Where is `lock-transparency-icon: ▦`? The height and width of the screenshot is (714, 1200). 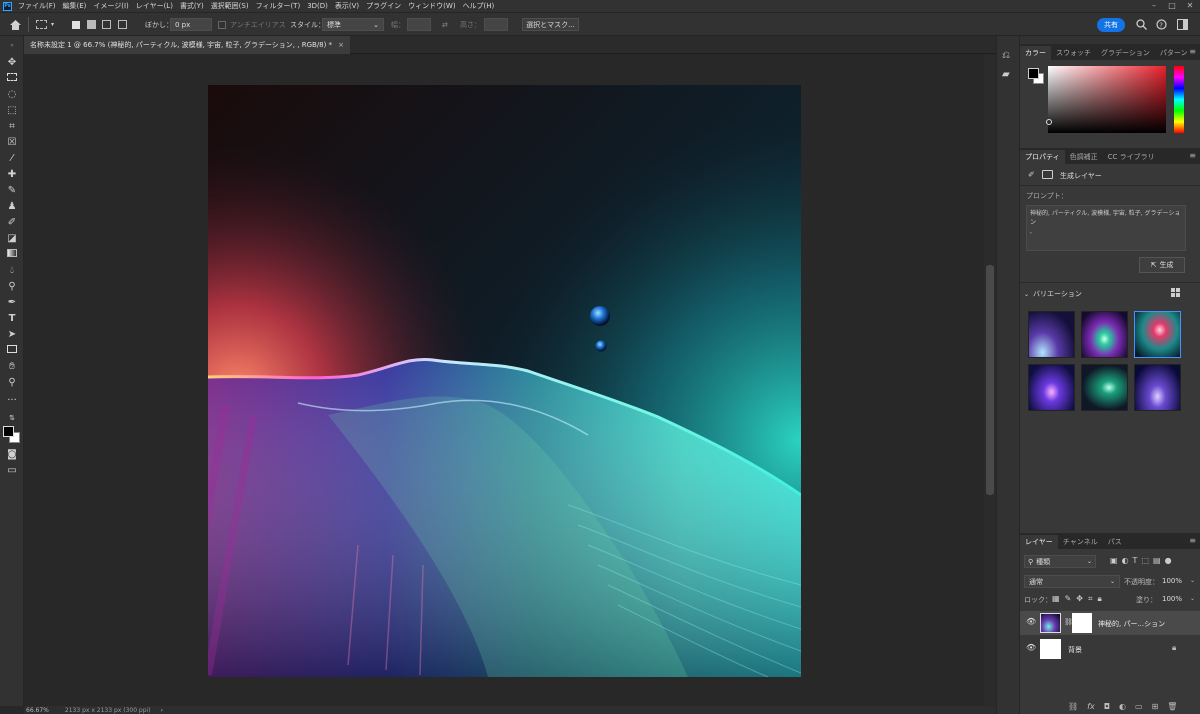 lock-transparency-icon: ▦ is located at coordinates (1056, 599).